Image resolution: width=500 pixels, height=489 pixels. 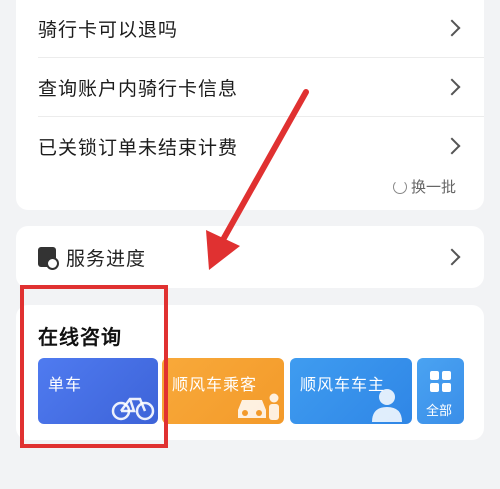 I want to click on service-progress-label: 服务进度, so click(x=106, y=259).